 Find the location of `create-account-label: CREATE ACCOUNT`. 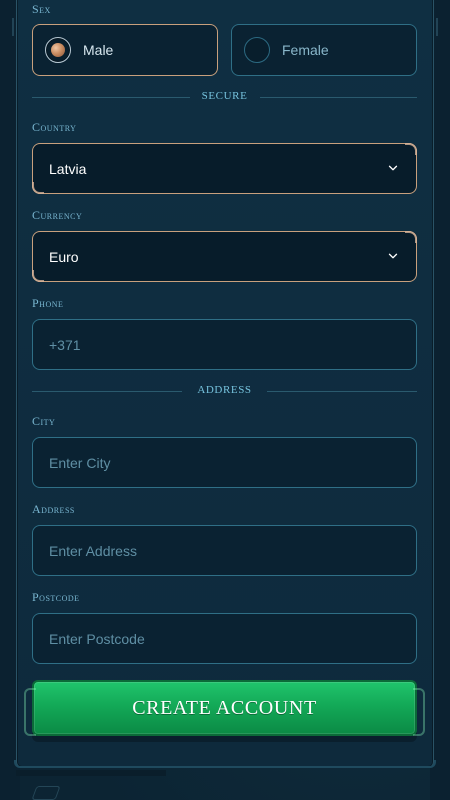

create-account-label: CREATE ACCOUNT is located at coordinates (224, 707).